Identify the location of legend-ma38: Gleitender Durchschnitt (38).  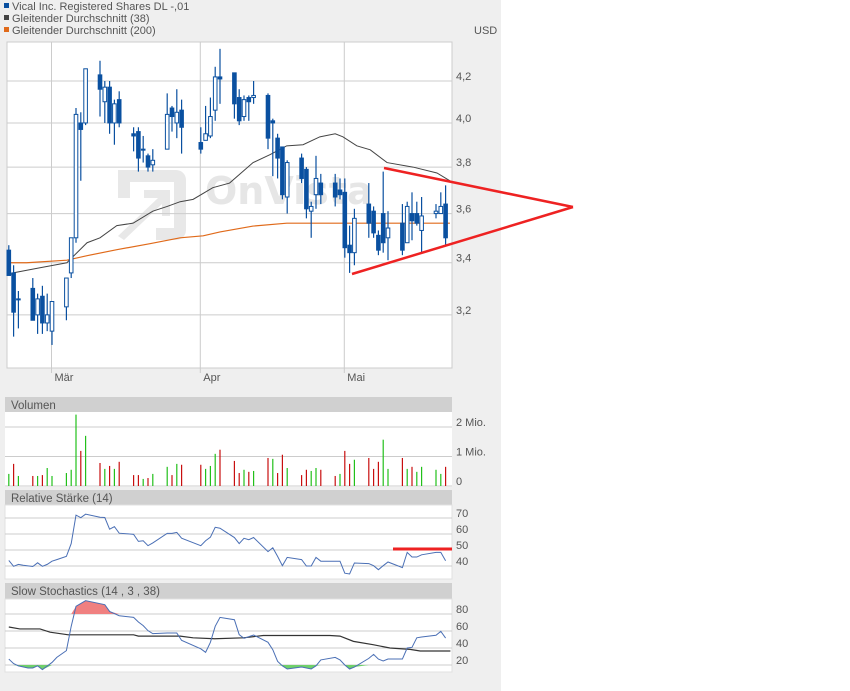
(81, 19).